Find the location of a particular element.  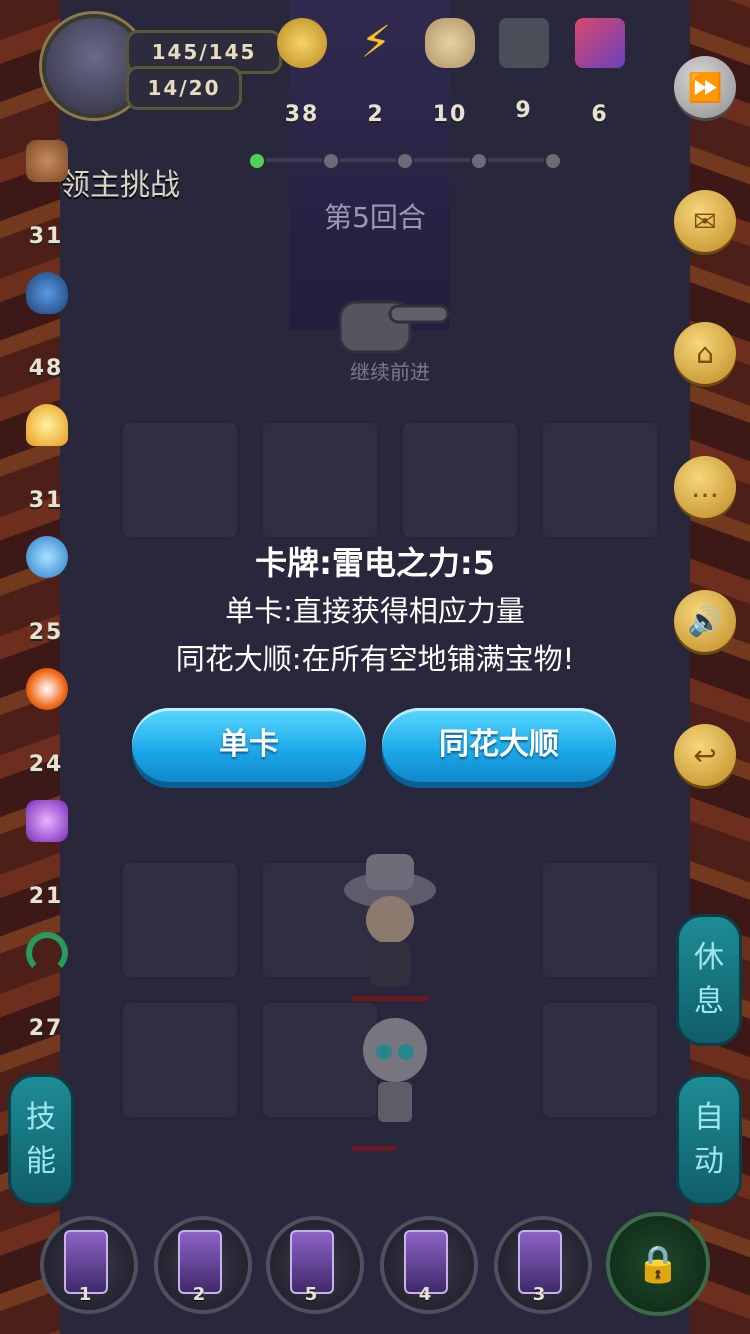

card-number: 5 is located at coordinates (311, 1294).